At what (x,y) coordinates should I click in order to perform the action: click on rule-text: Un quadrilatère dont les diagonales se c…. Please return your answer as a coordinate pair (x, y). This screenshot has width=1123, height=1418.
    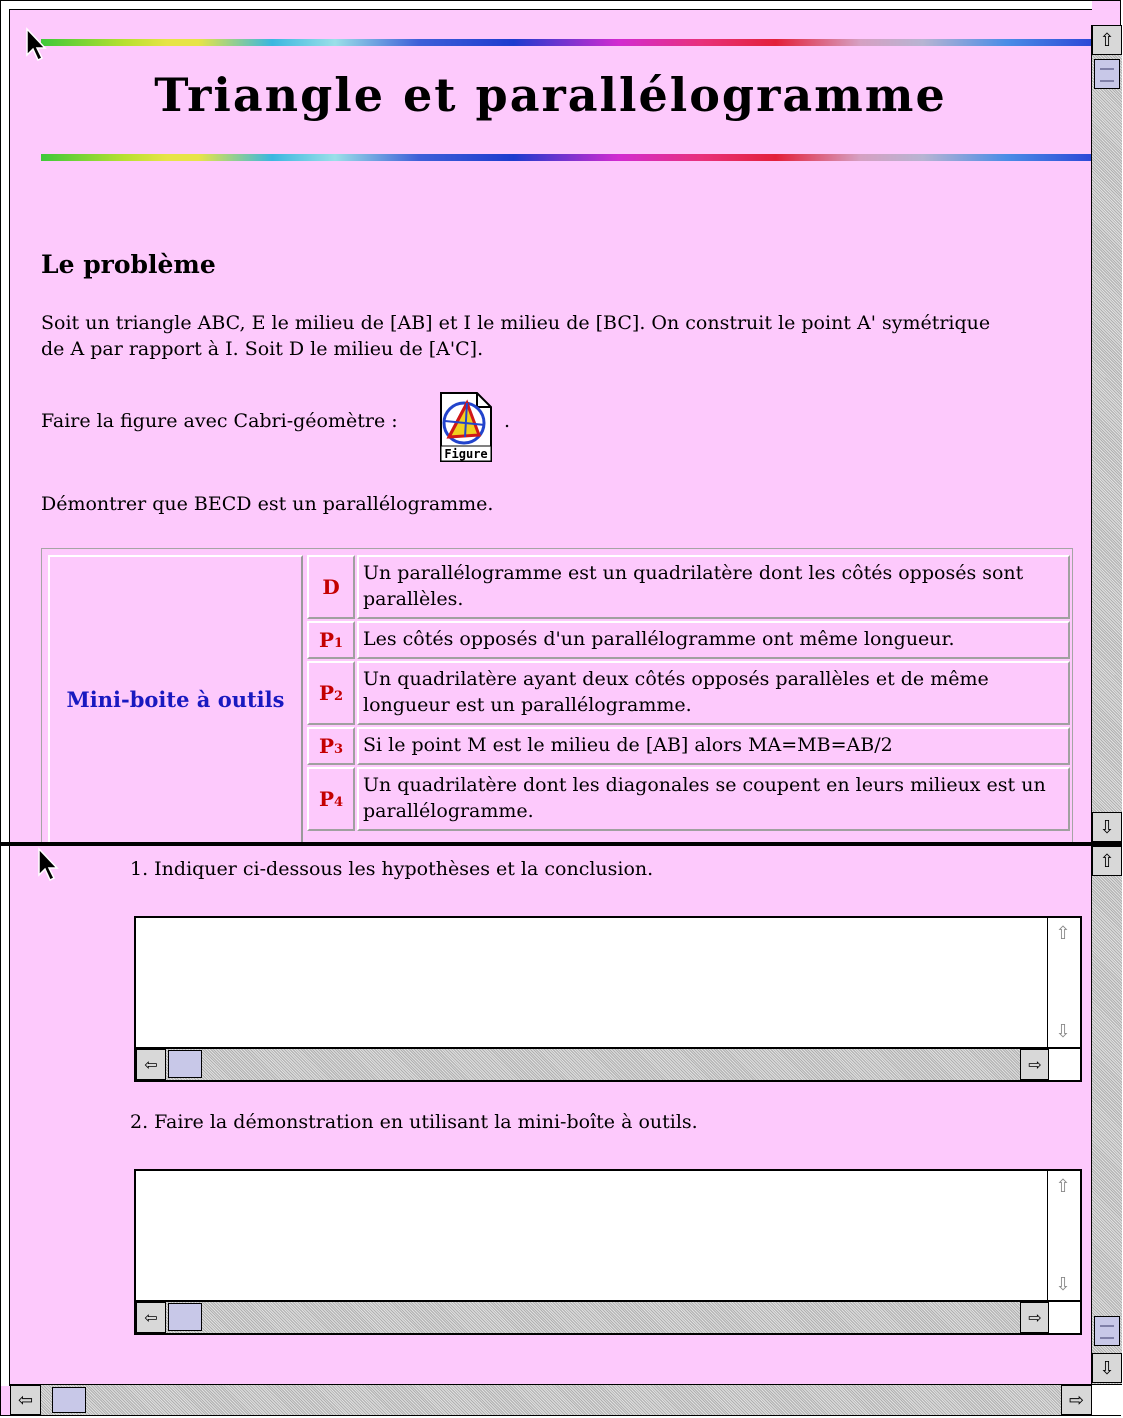
    Looking at the image, I should click on (713, 799).